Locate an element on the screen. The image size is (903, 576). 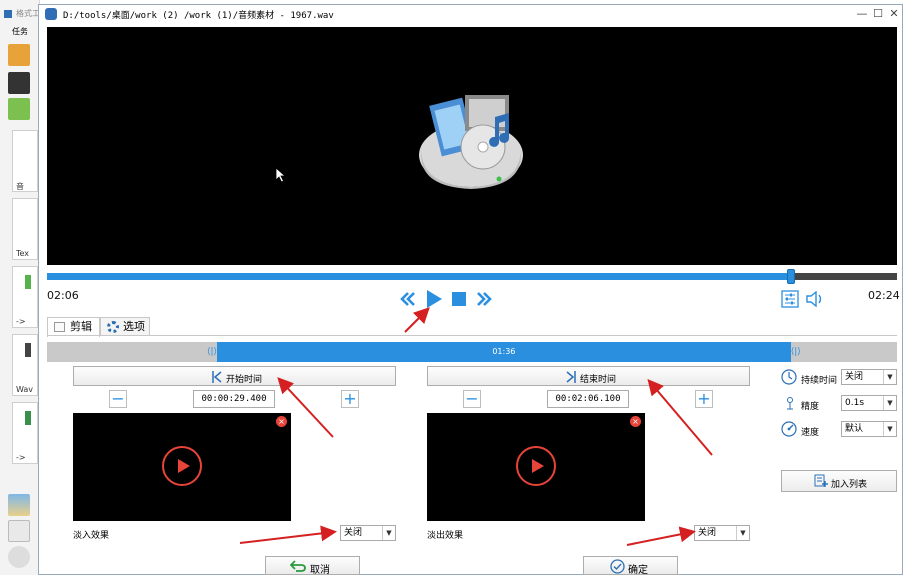
check-icon is located at coordinates (617, 566).